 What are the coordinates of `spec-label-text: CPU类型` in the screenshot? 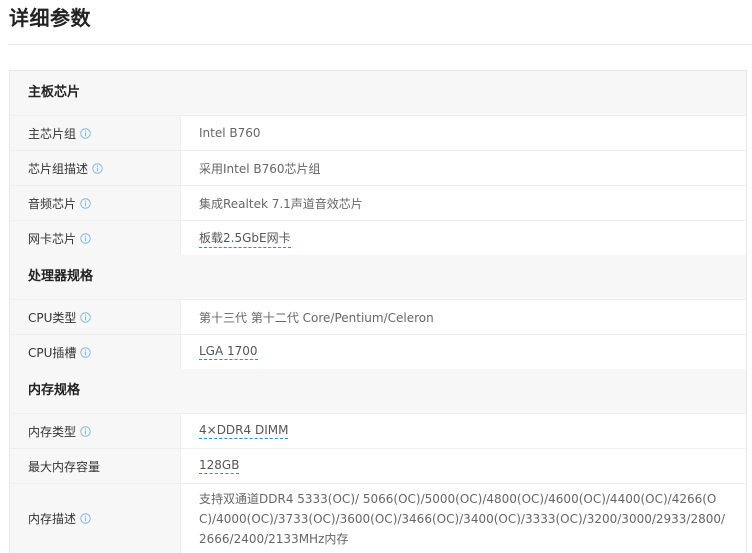 It's located at (52, 317).